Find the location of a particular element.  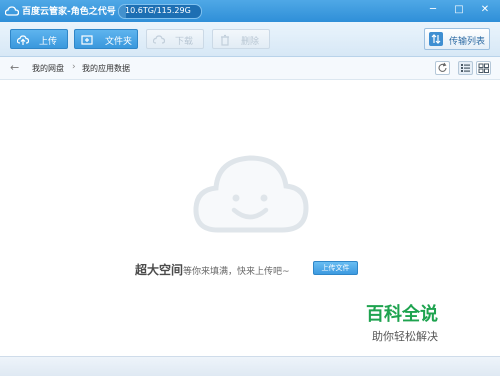

list-view-icon is located at coordinates (465, 68).